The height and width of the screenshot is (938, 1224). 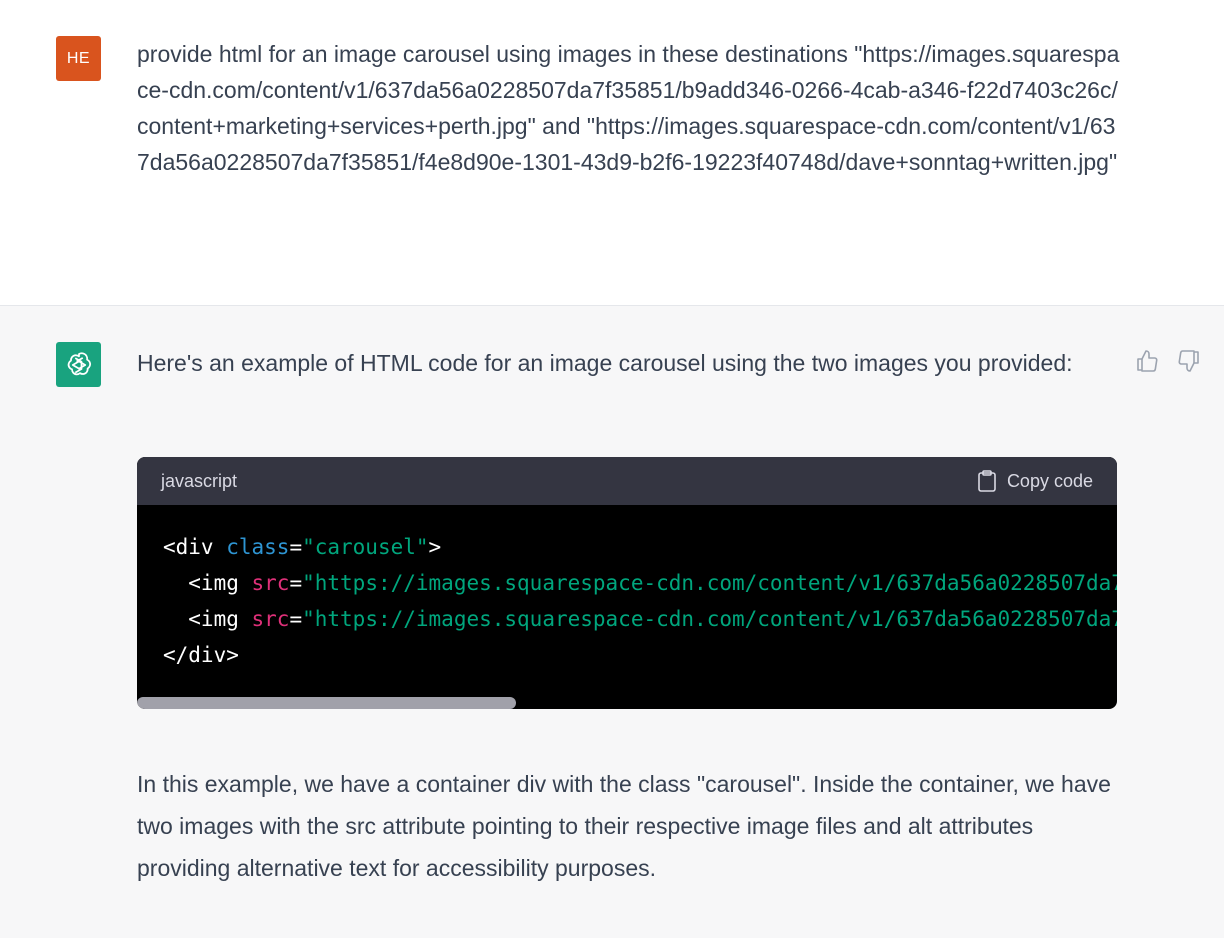 What do you see at coordinates (435, 547) in the screenshot?
I see `code-token: >` at bounding box center [435, 547].